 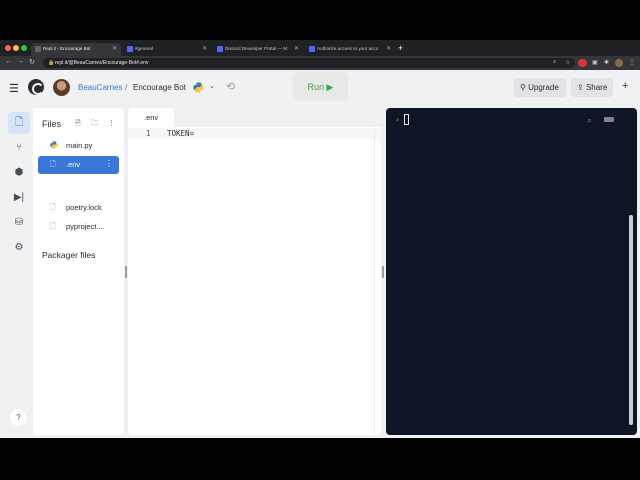 I want to click on upgrade-label: Upgrade, so click(x=543, y=87).